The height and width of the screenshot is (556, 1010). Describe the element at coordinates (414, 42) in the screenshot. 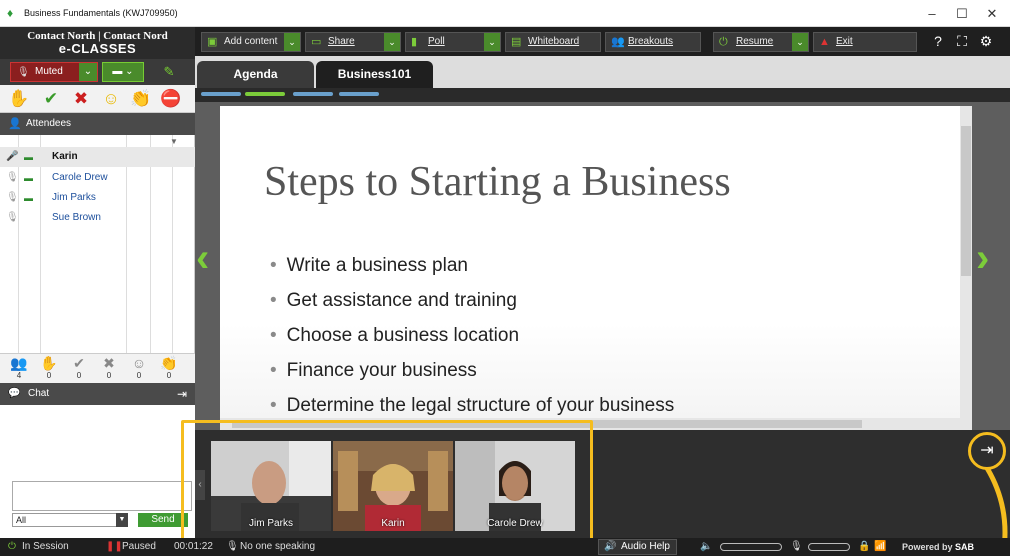

I see `poll-icon: ▮` at that location.